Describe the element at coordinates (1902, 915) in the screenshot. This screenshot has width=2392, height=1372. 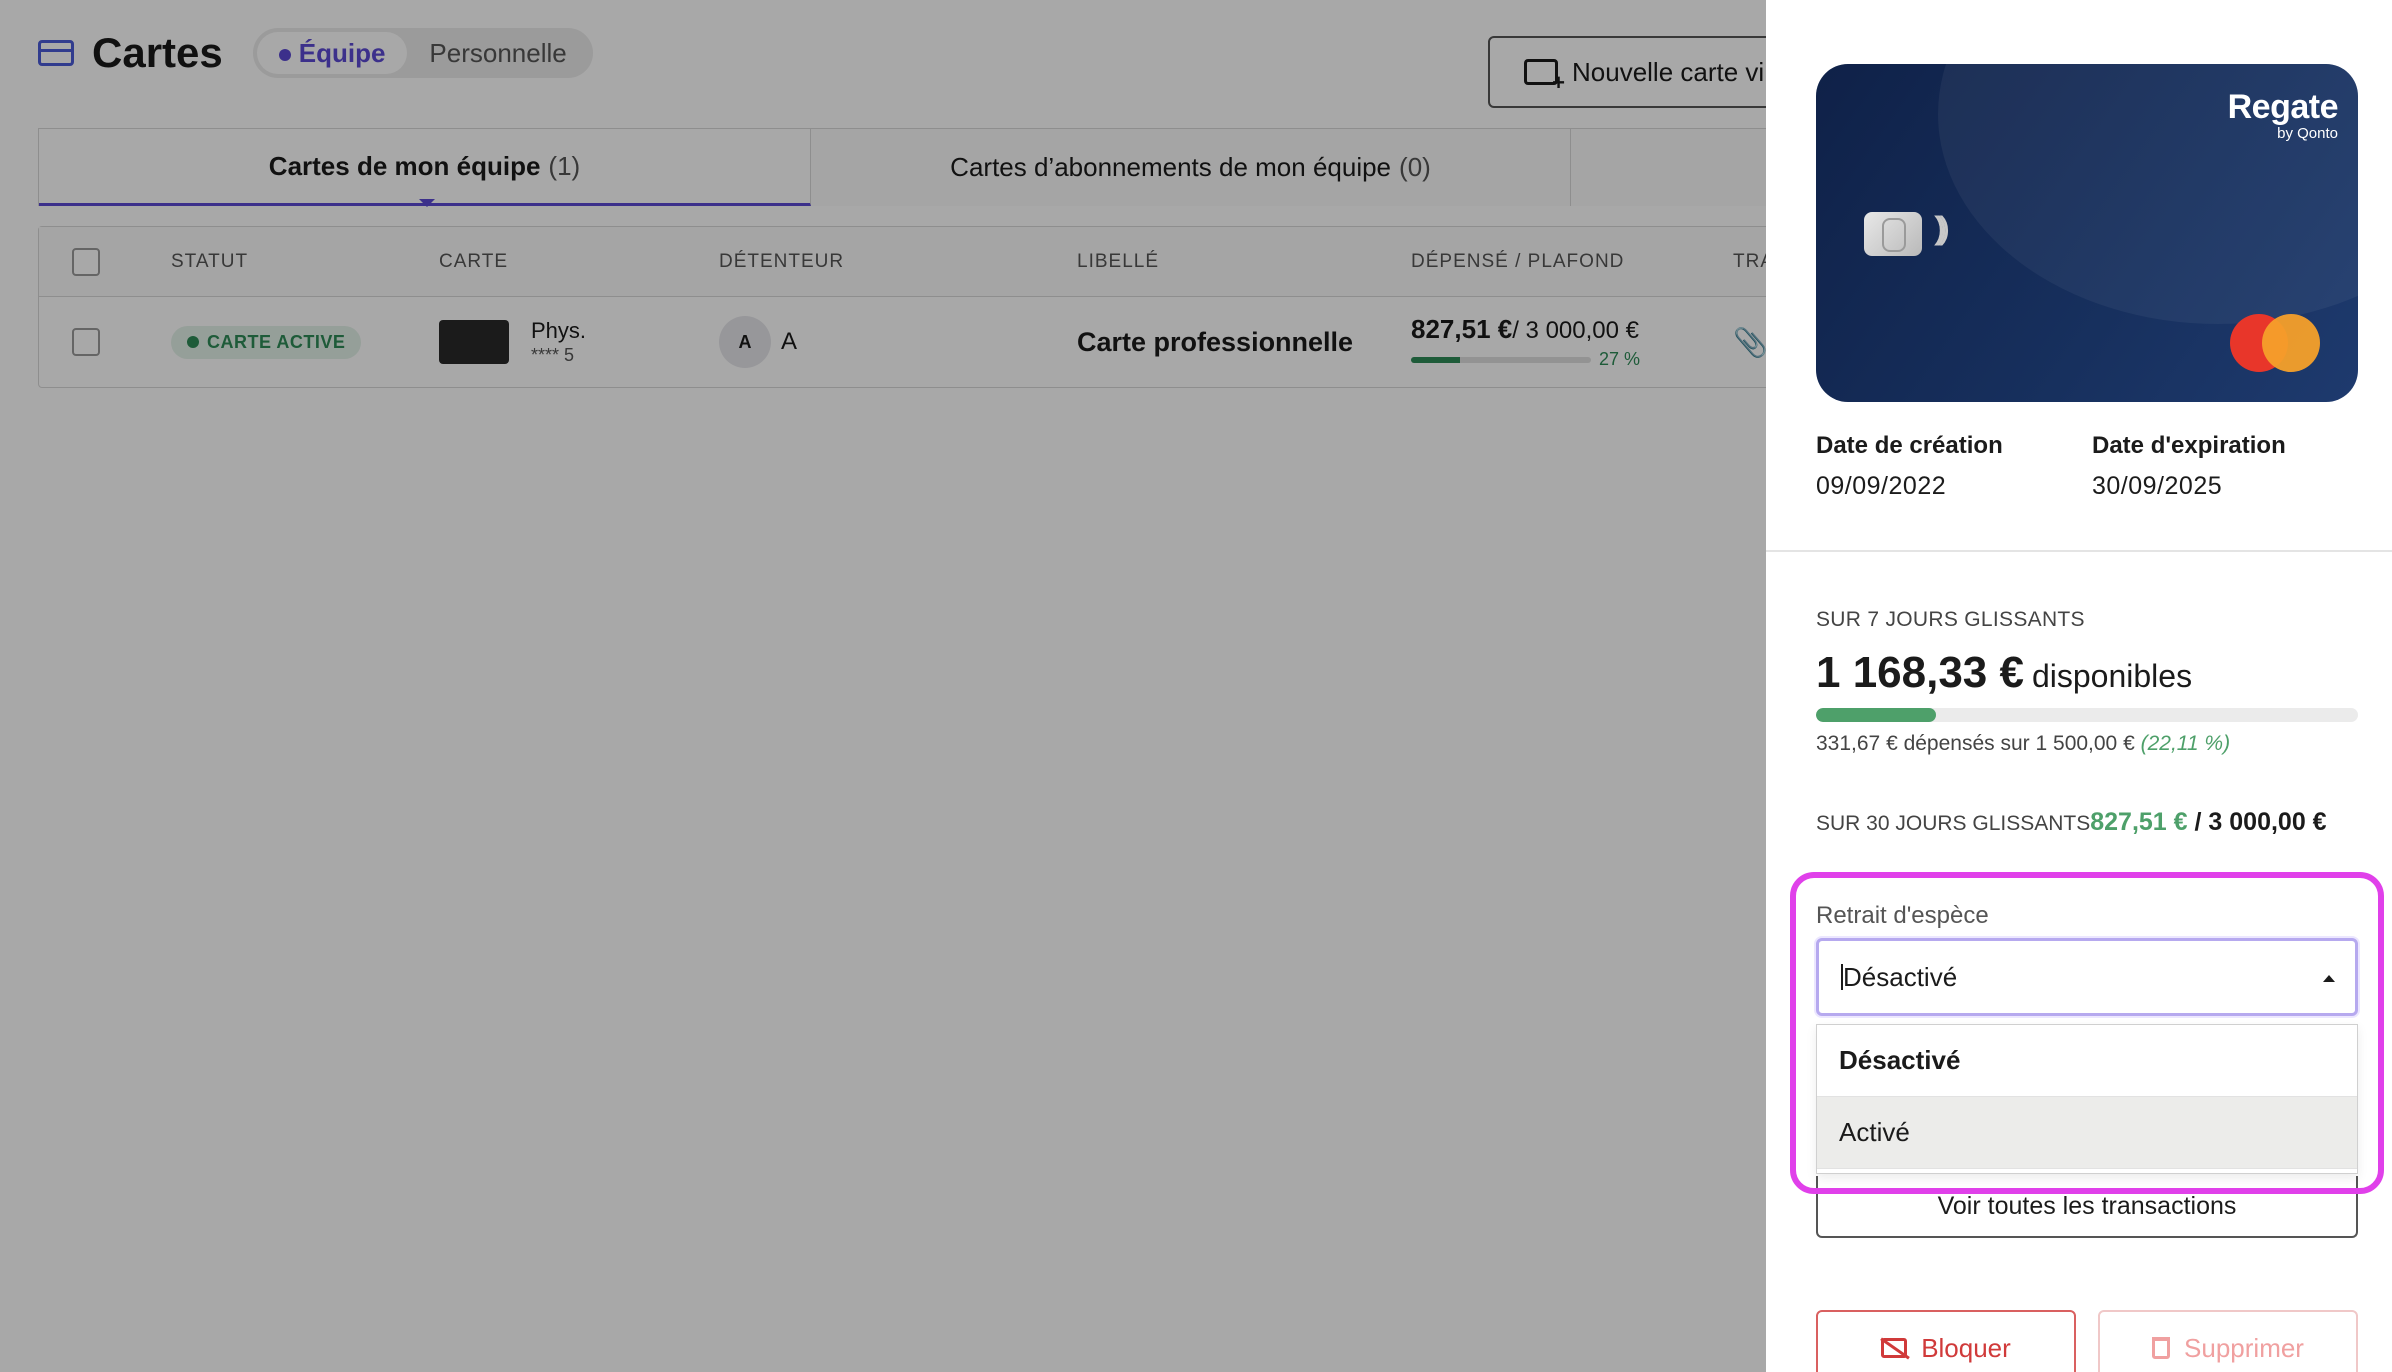
I see `cash-withdrawal-label: Retrait d'espèce` at that location.